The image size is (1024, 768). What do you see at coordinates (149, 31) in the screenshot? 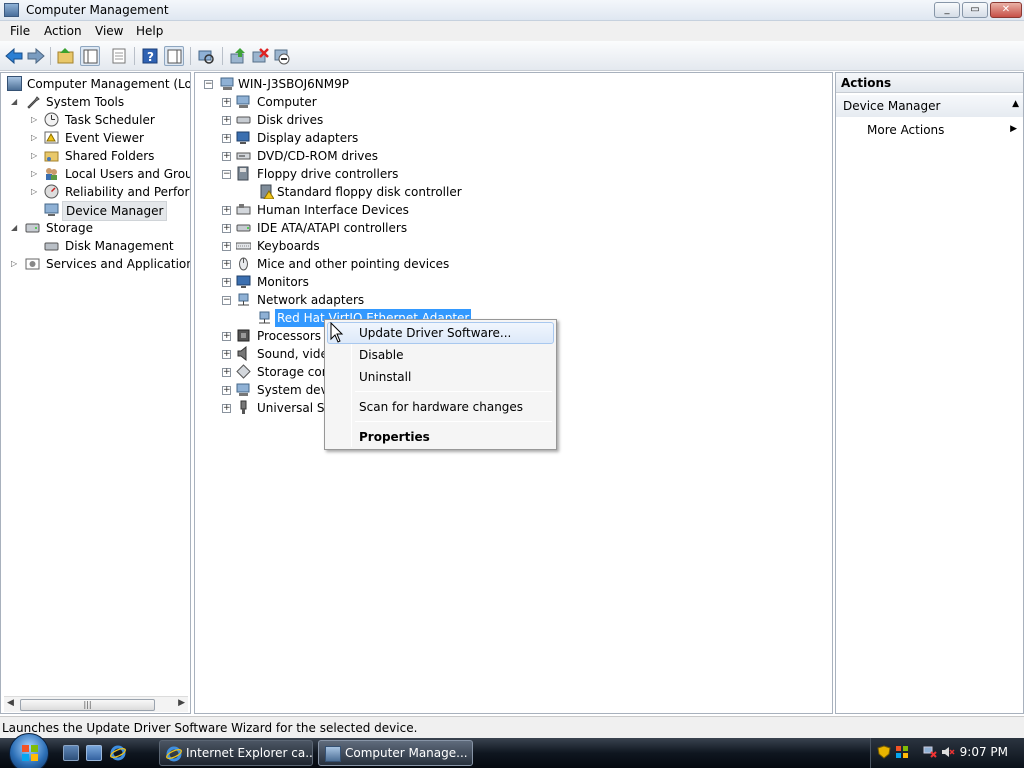
I see `menu-help: Help` at bounding box center [149, 31].